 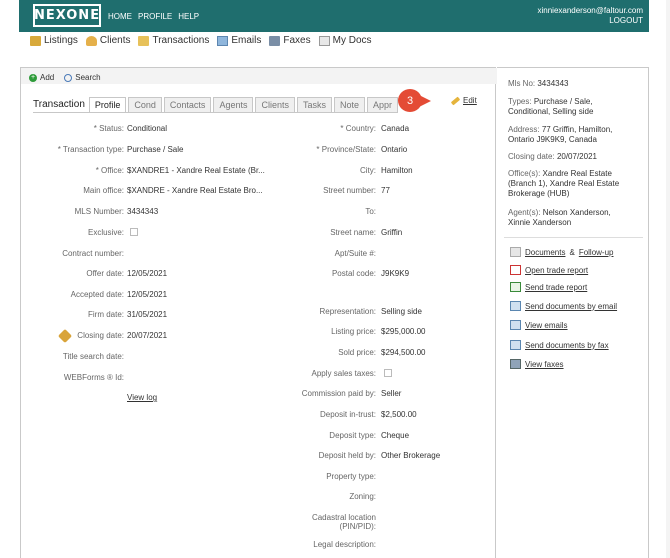 I want to click on send-docs-fax-link: Send documents by fax, so click(x=567, y=345).